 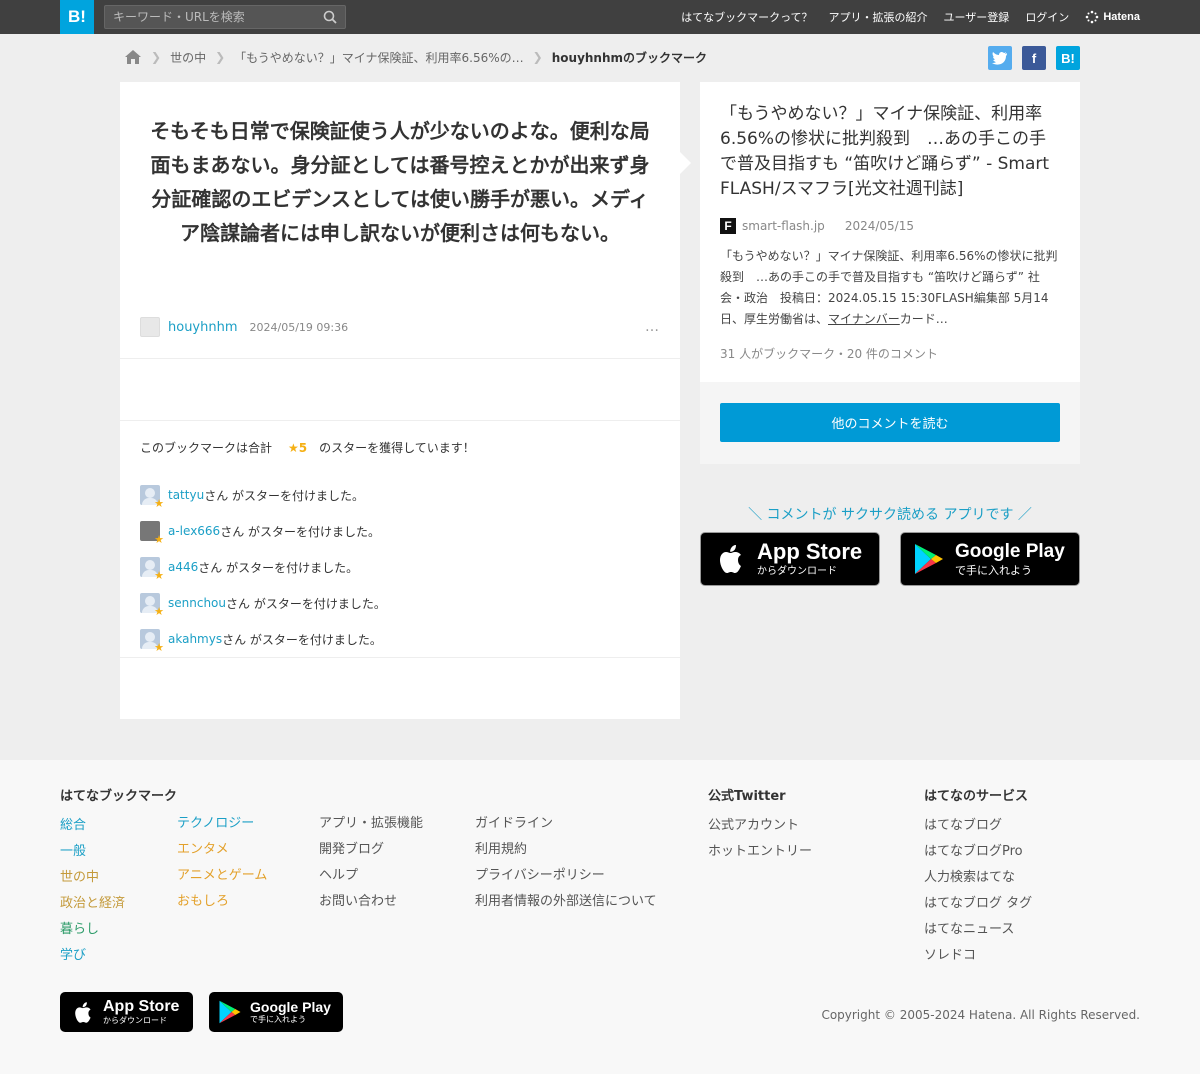 I want to click on footer-link-apps: アプリ・拡張機能, so click(x=371, y=829).